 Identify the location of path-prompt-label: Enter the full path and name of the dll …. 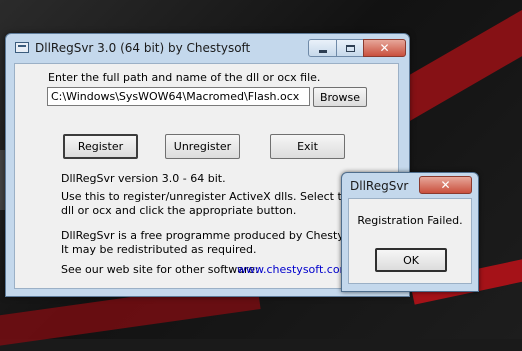
(184, 77).